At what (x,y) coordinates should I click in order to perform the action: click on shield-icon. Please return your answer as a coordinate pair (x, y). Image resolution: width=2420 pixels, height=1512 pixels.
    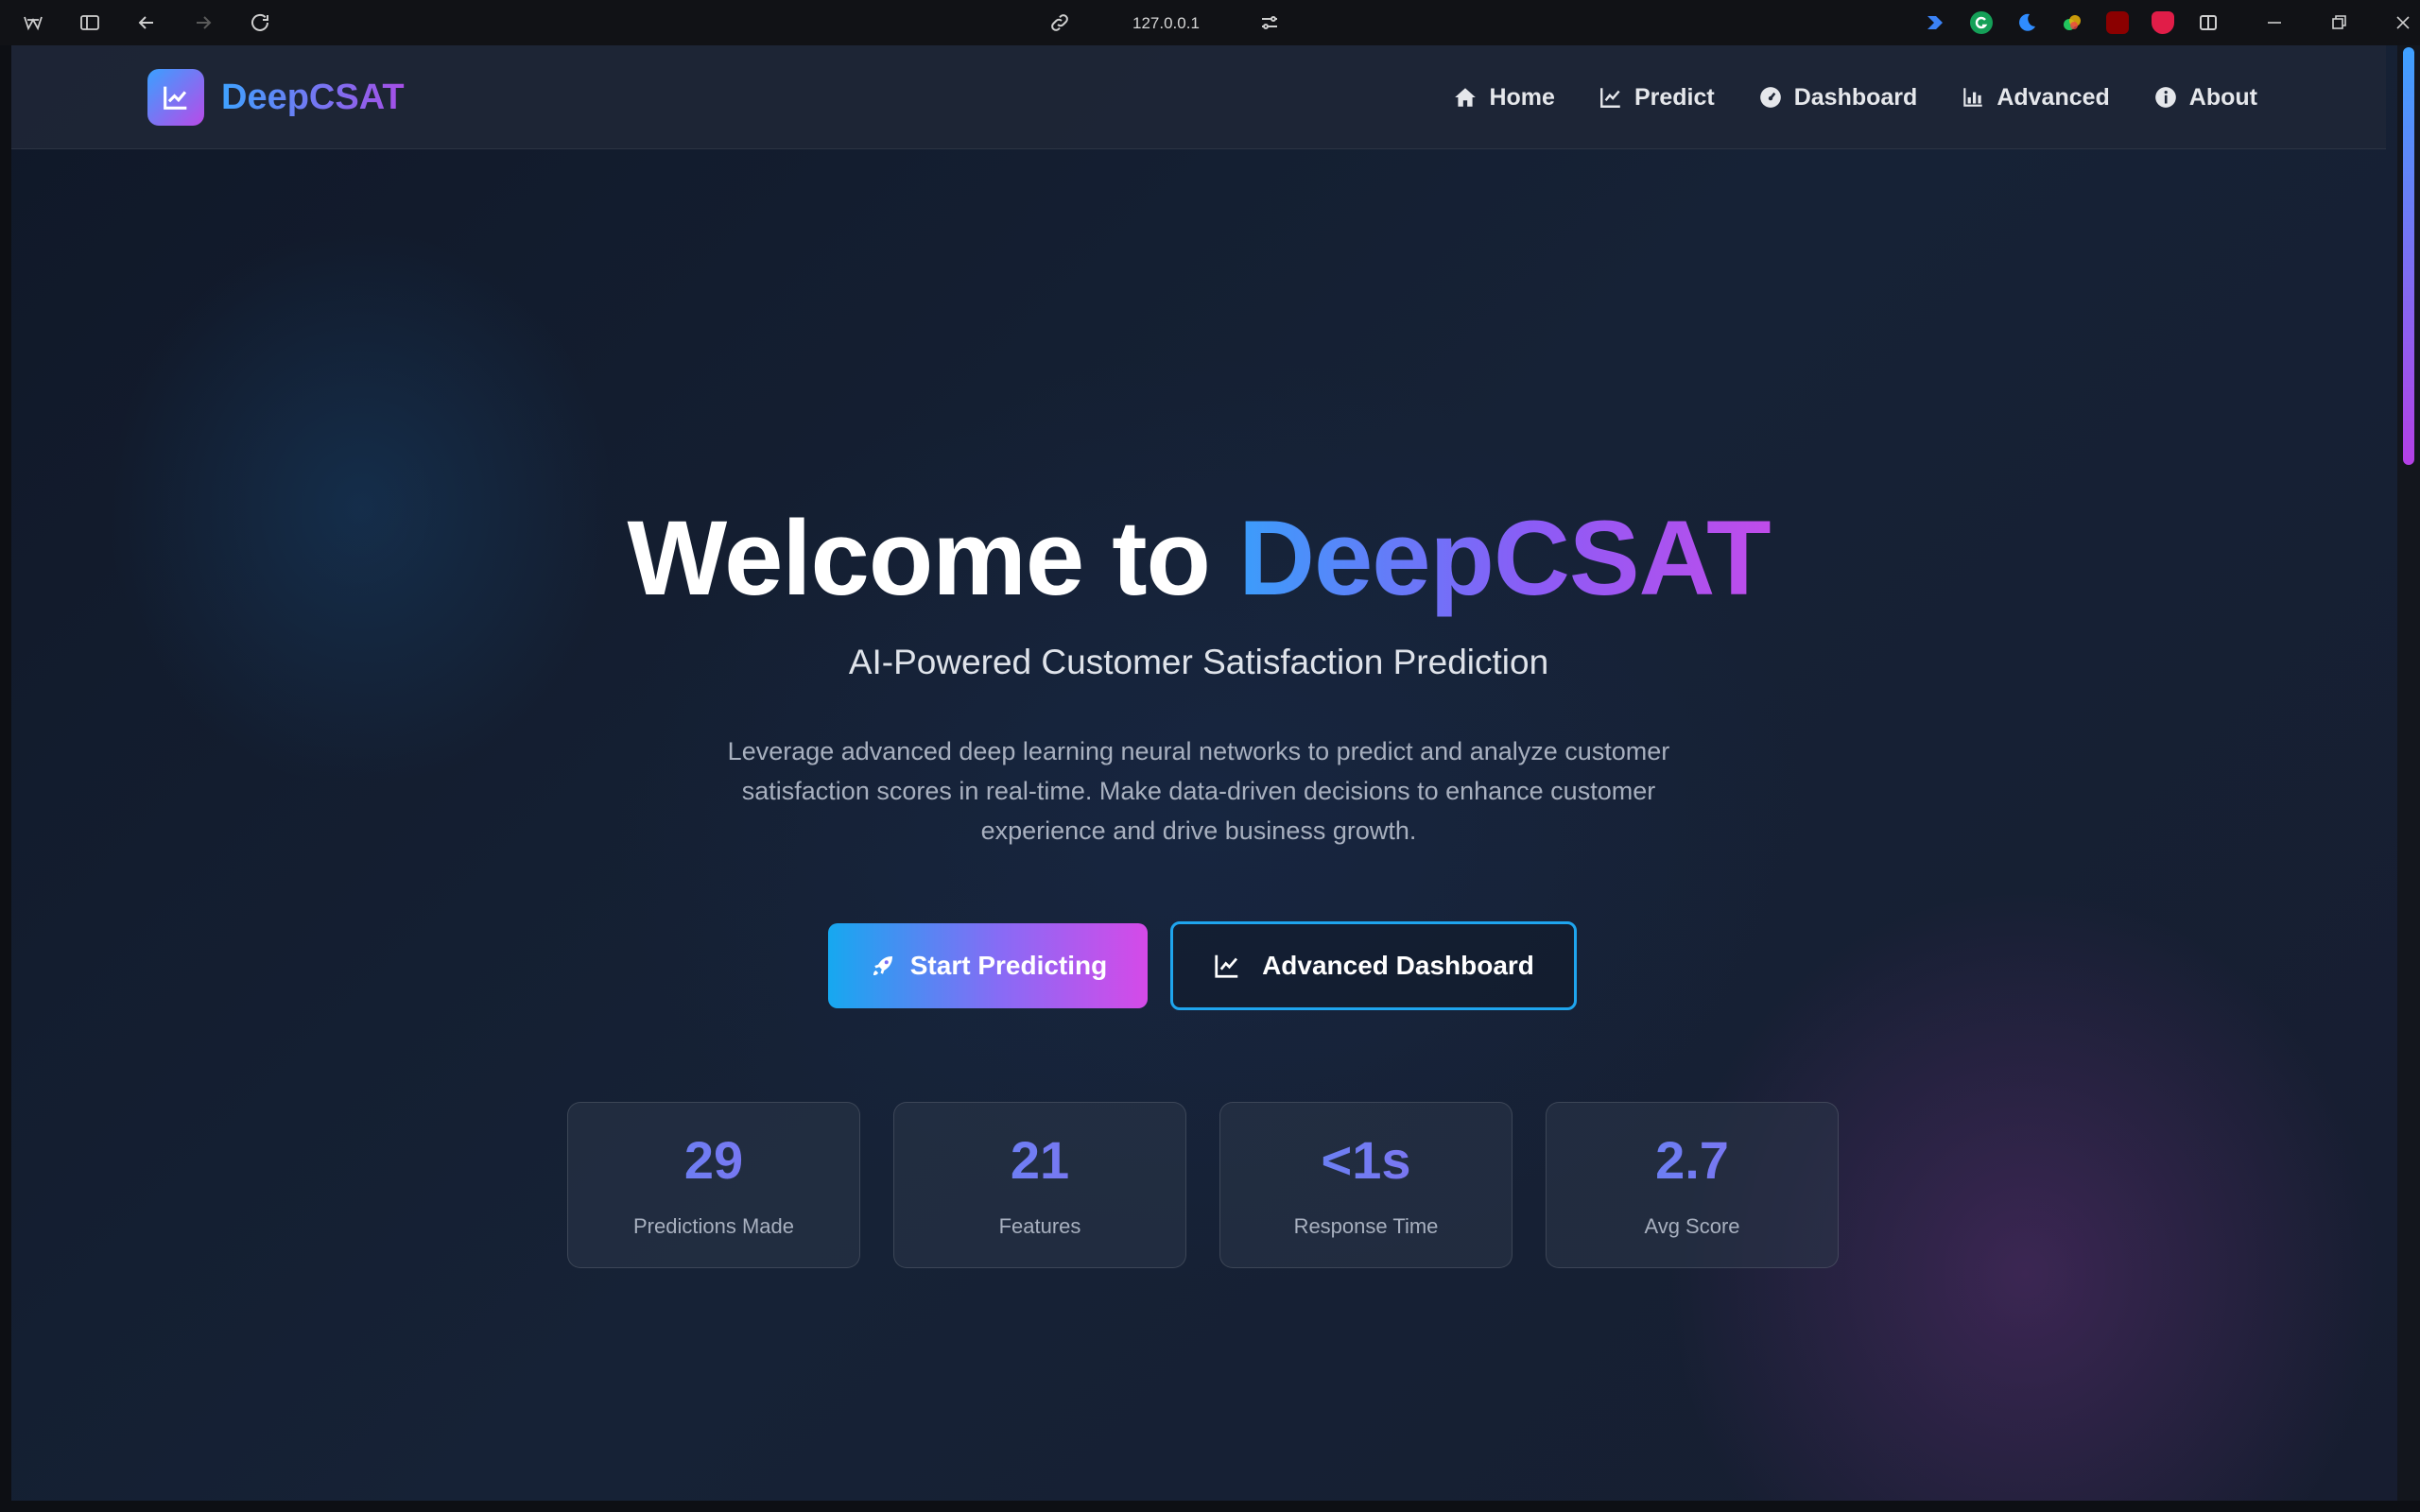
    Looking at the image, I should click on (2163, 22).